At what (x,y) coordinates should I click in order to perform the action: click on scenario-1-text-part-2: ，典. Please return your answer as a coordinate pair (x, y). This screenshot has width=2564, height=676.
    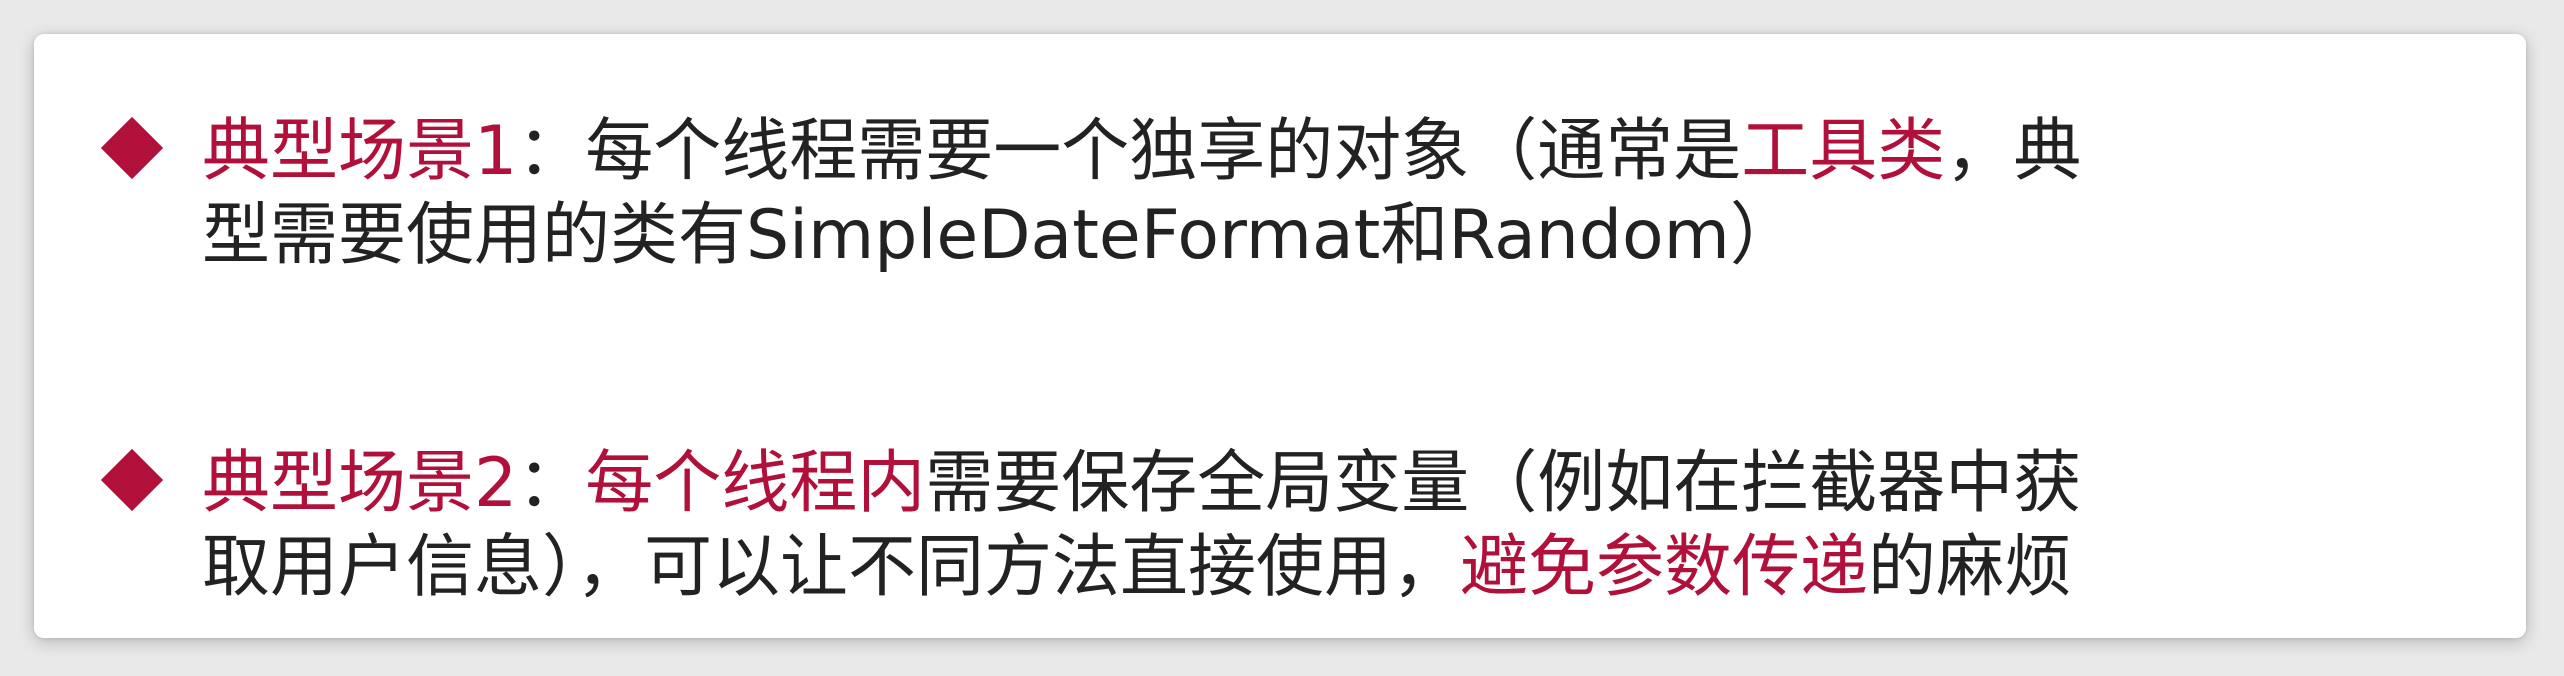
    Looking at the image, I should click on (2013, 151).